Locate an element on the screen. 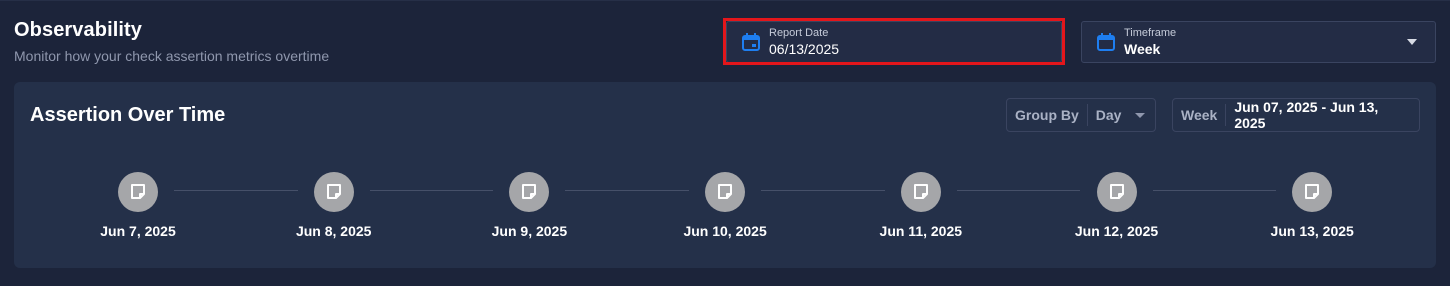 The width and height of the screenshot is (1450, 286). timeline-date-label: Jun 10, 2025 is located at coordinates (725, 231).